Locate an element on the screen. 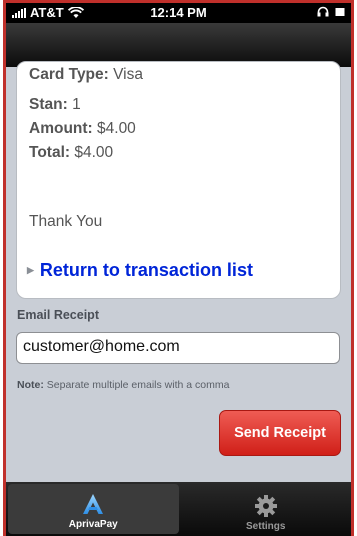 The image size is (357, 536). tab-settings-label: Settings is located at coordinates (266, 526).